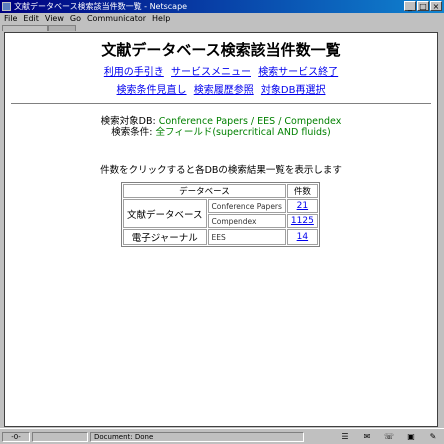  What do you see at coordinates (222, 18) in the screenshot?
I see `menu-bar: File Edit View Go Communicator Help` at bounding box center [222, 18].